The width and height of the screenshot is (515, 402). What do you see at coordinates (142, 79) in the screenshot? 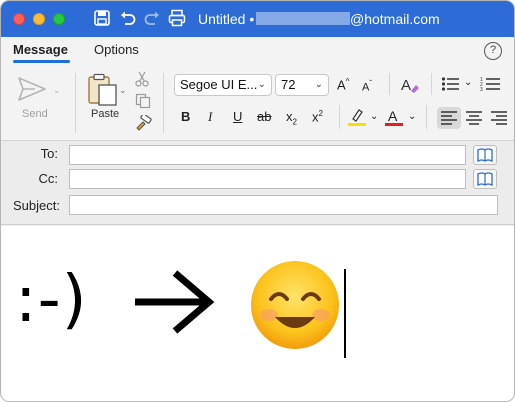
I see `cut-icon` at bounding box center [142, 79].